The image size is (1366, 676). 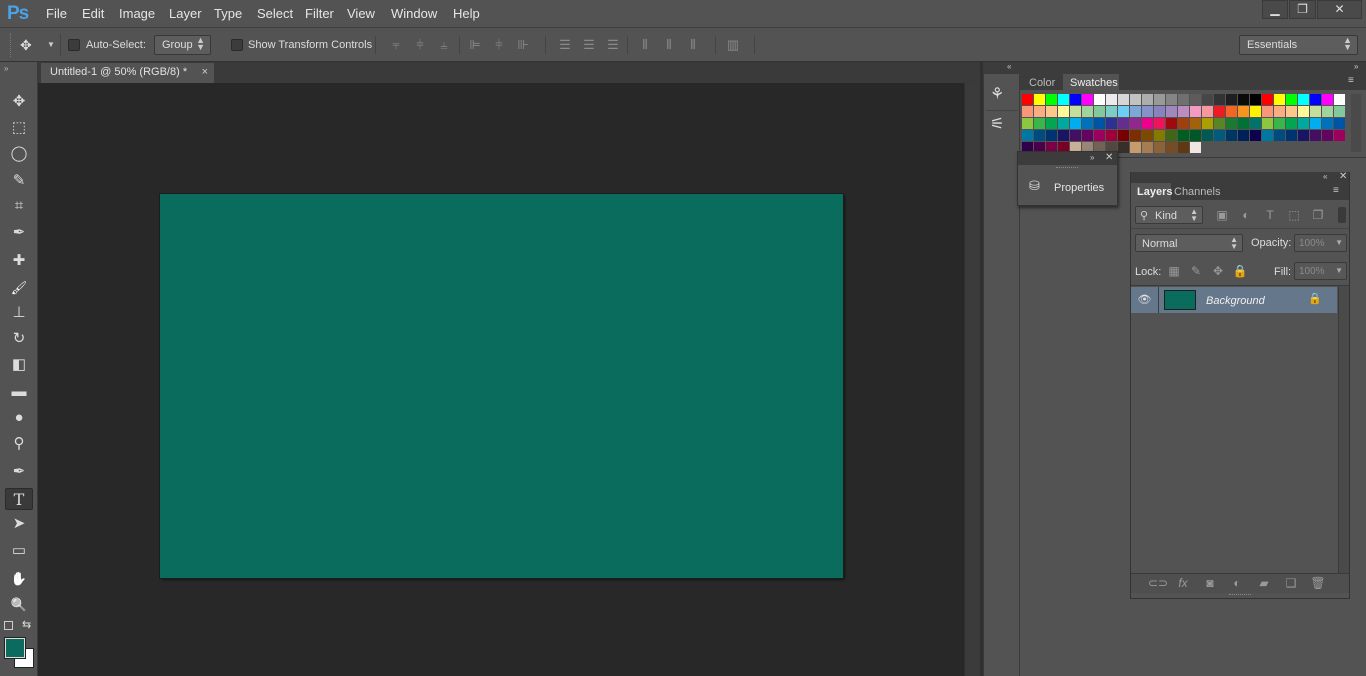 I want to click on chevron-down-icon: ▼, so click(x=1339, y=270).